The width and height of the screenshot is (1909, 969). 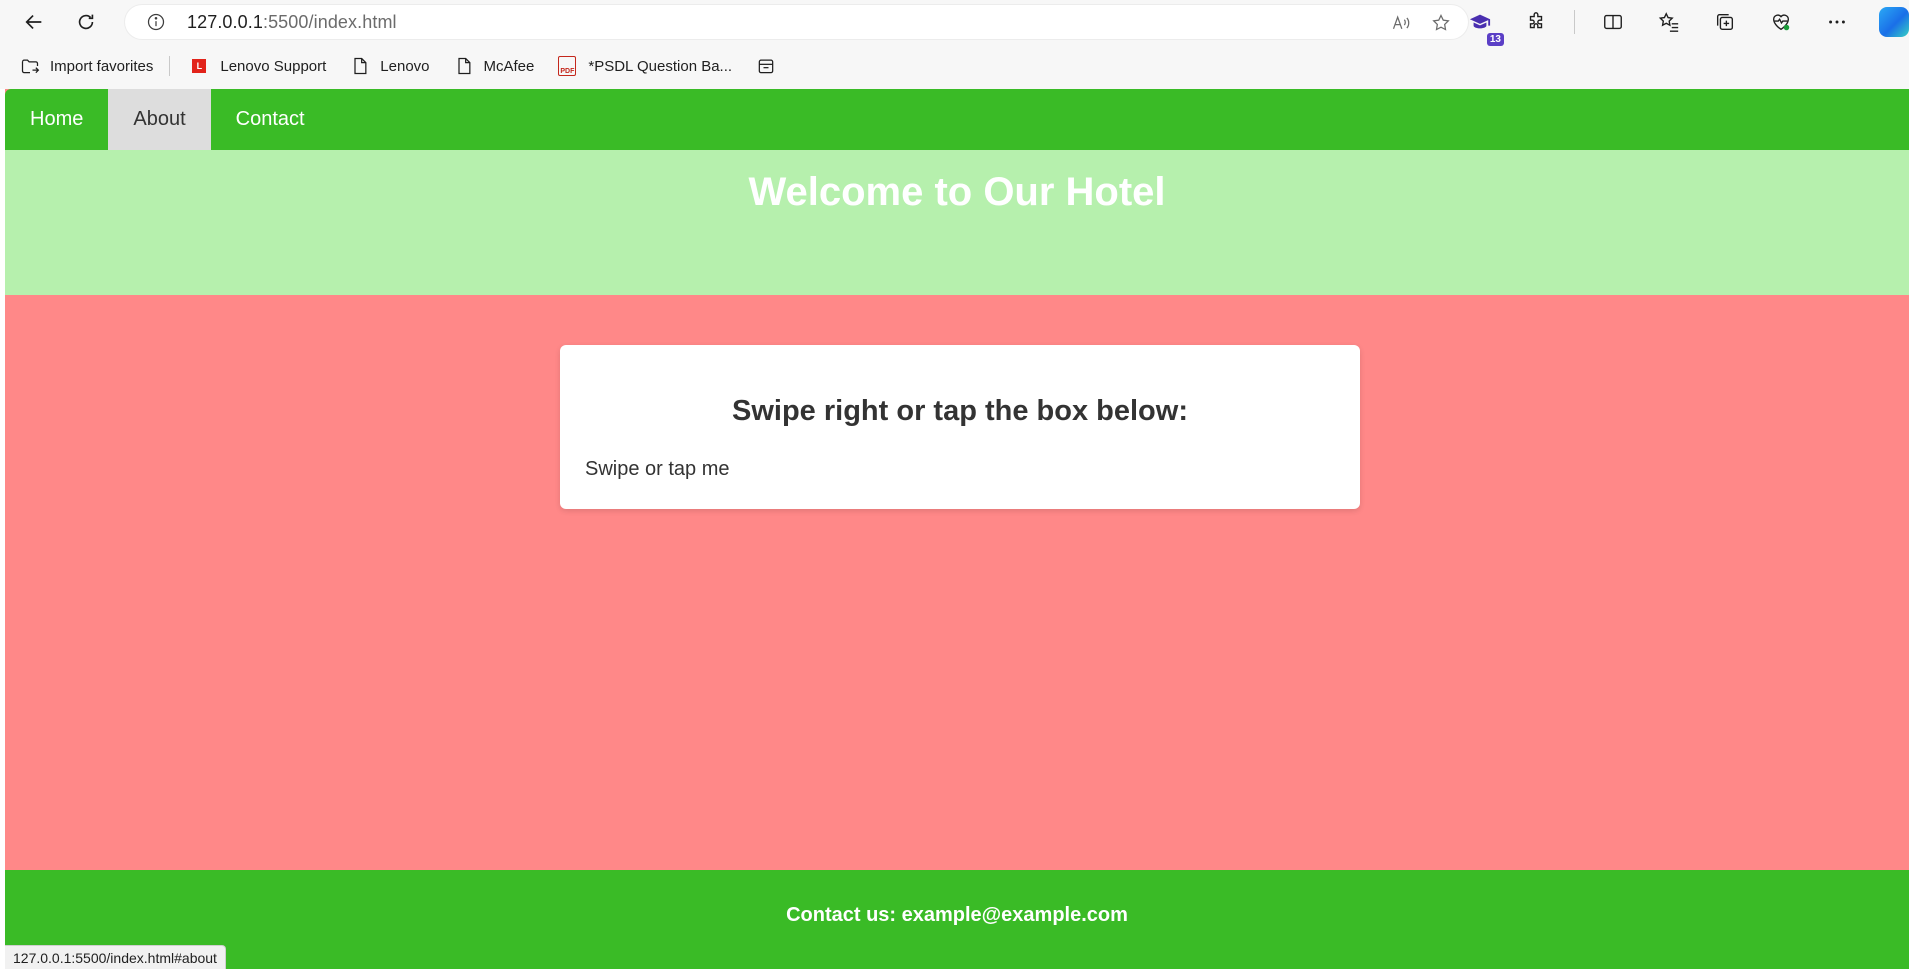 I want to click on settings-more-button, so click(x=1837, y=22).